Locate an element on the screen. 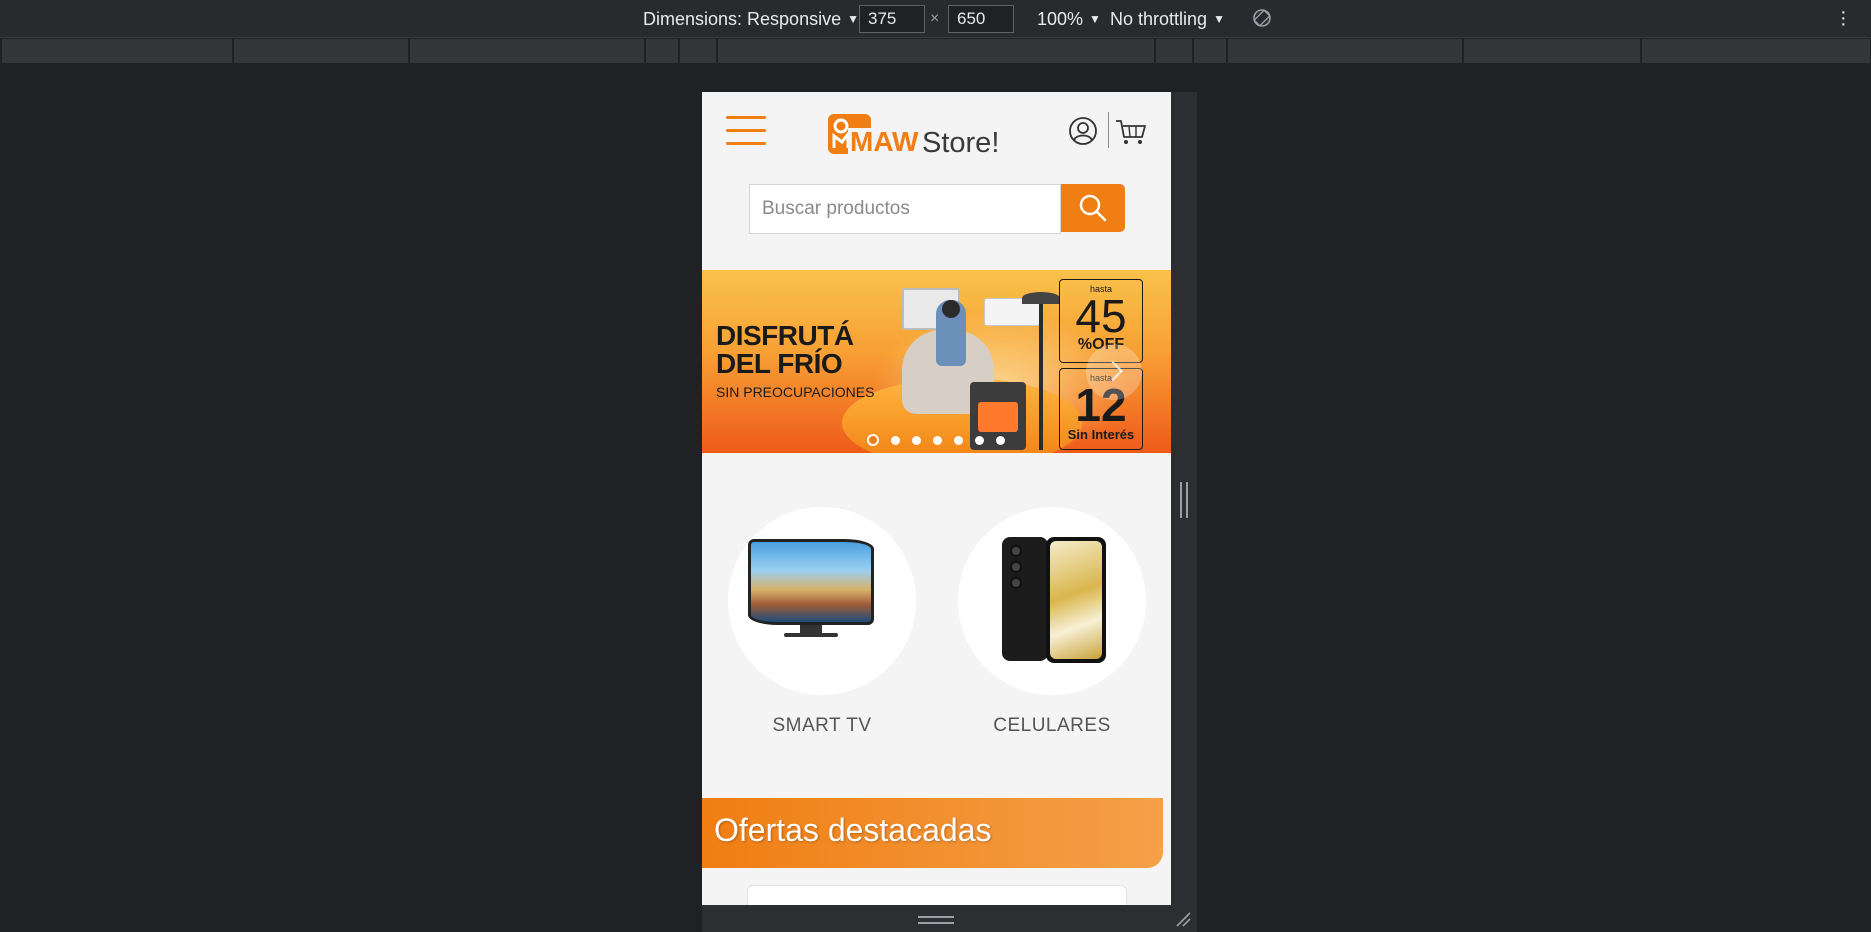 The image size is (1871, 932). site-logo: MAW Store! is located at coordinates (918, 136).